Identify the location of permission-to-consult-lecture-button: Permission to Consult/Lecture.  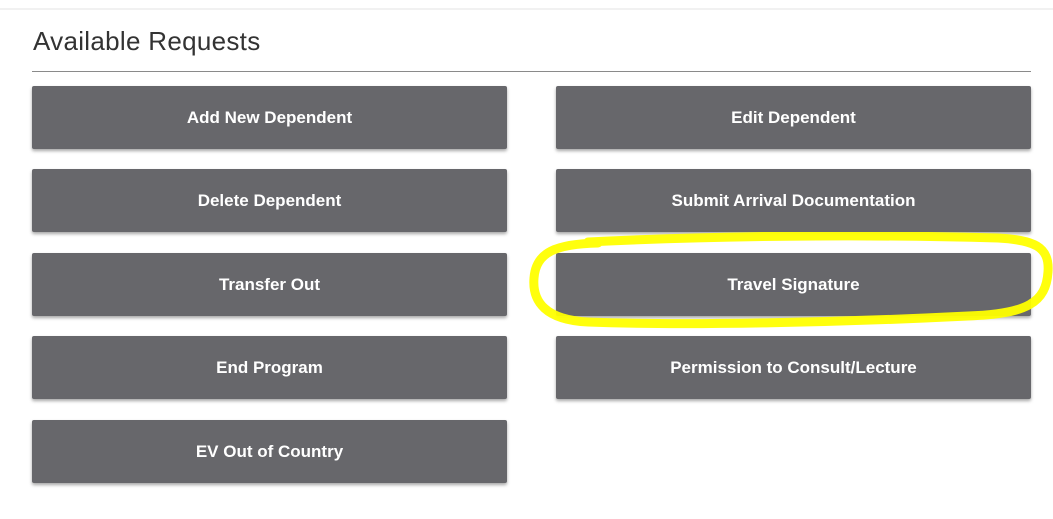
(793, 367).